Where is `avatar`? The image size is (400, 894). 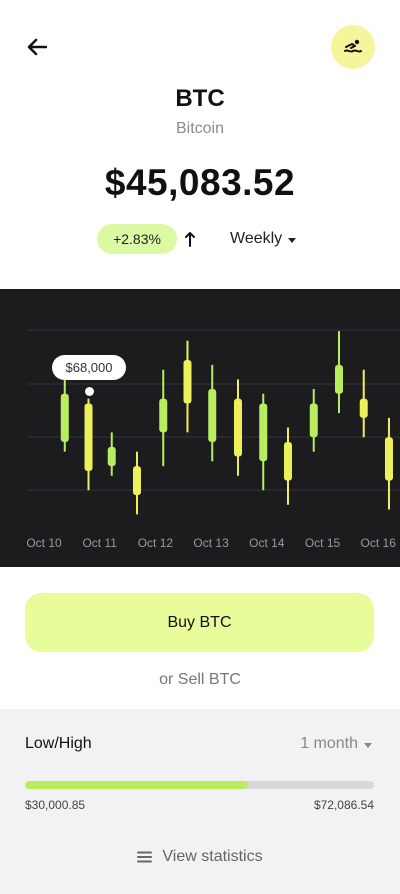
avatar is located at coordinates (353, 47).